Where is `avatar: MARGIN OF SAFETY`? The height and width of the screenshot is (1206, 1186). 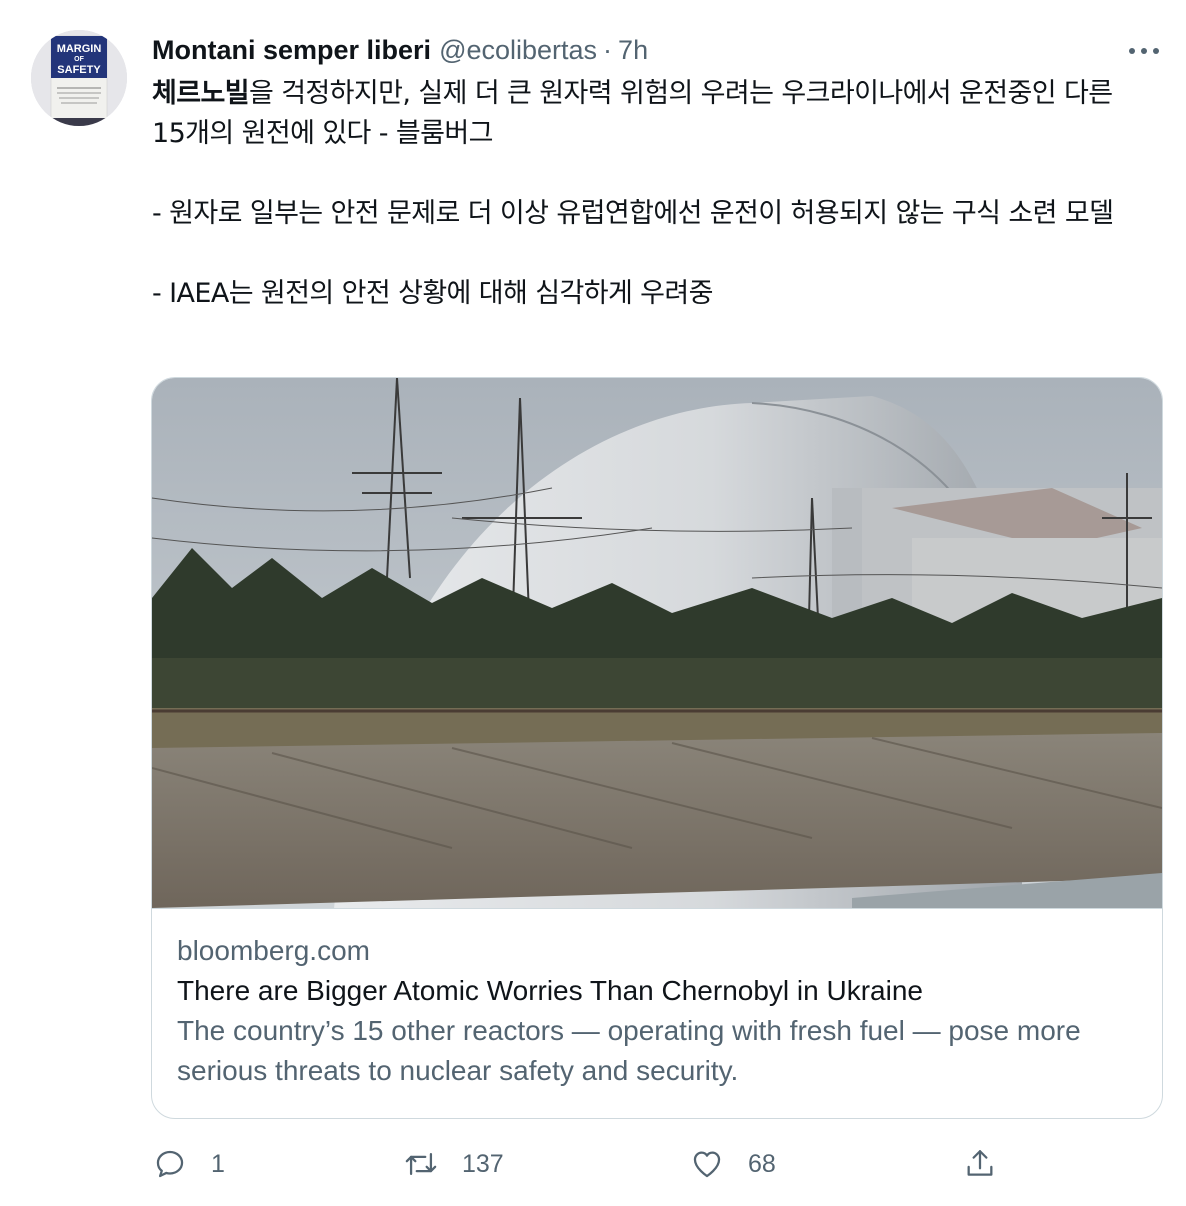
avatar: MARGIN OF SAFETY is located at coordinates (79, 78).